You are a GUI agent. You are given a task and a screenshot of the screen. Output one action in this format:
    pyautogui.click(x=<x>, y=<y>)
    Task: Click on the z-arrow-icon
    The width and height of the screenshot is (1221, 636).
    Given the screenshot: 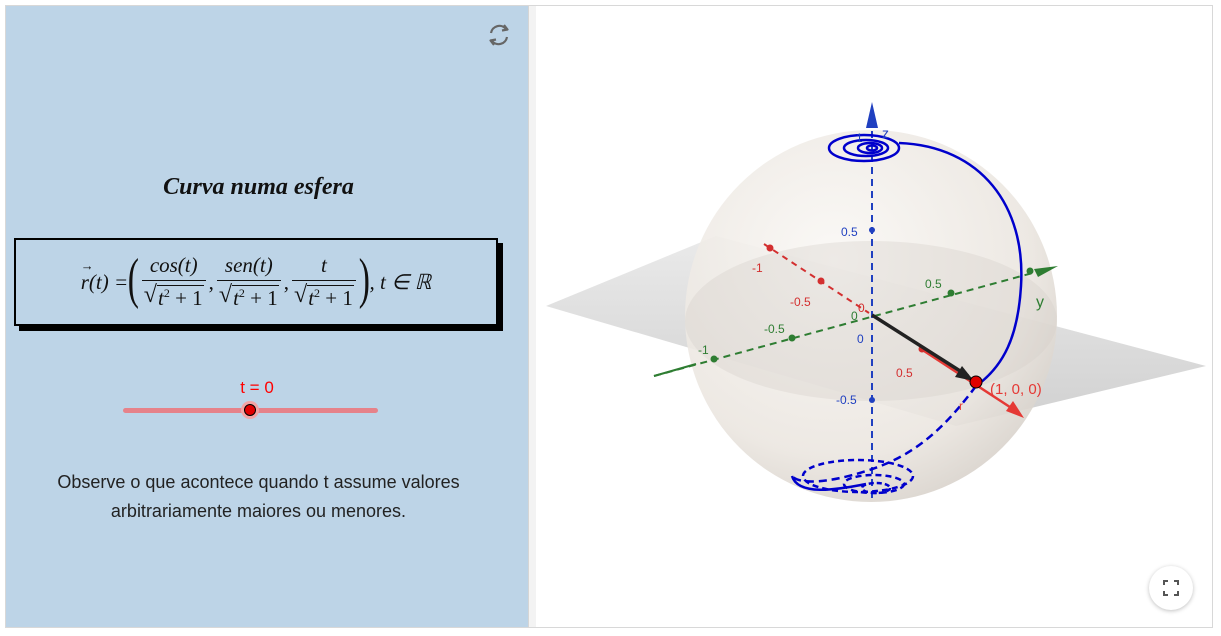 What is the action you would take?
    pyautogui.click(x=872, y=115)
    